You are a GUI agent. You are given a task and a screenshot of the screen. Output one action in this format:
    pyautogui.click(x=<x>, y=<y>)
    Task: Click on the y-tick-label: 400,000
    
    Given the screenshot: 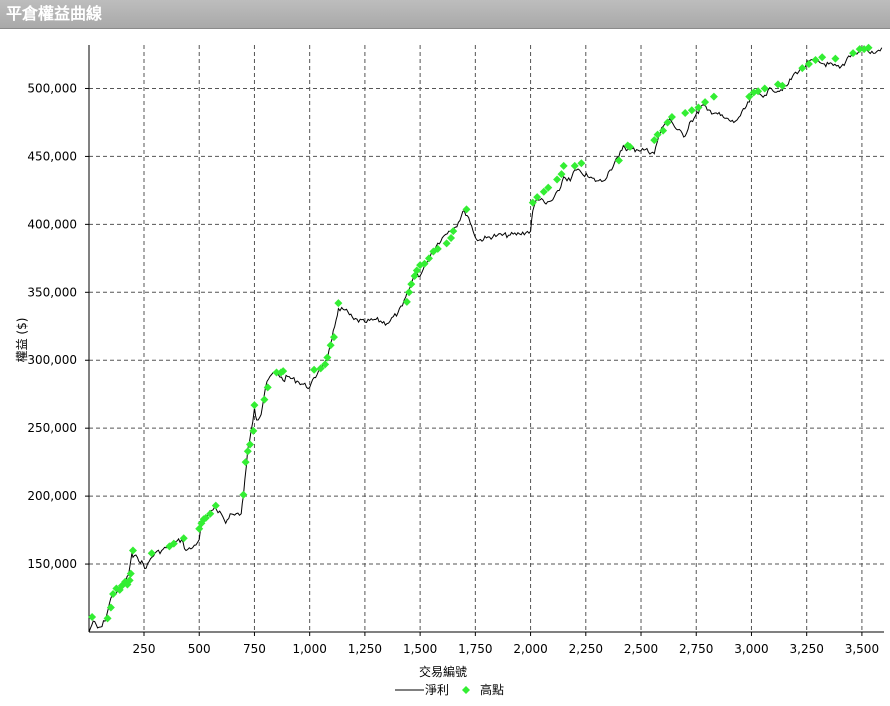 What is the action you would take?
    pyautogui.click(x=52, y=224)
    